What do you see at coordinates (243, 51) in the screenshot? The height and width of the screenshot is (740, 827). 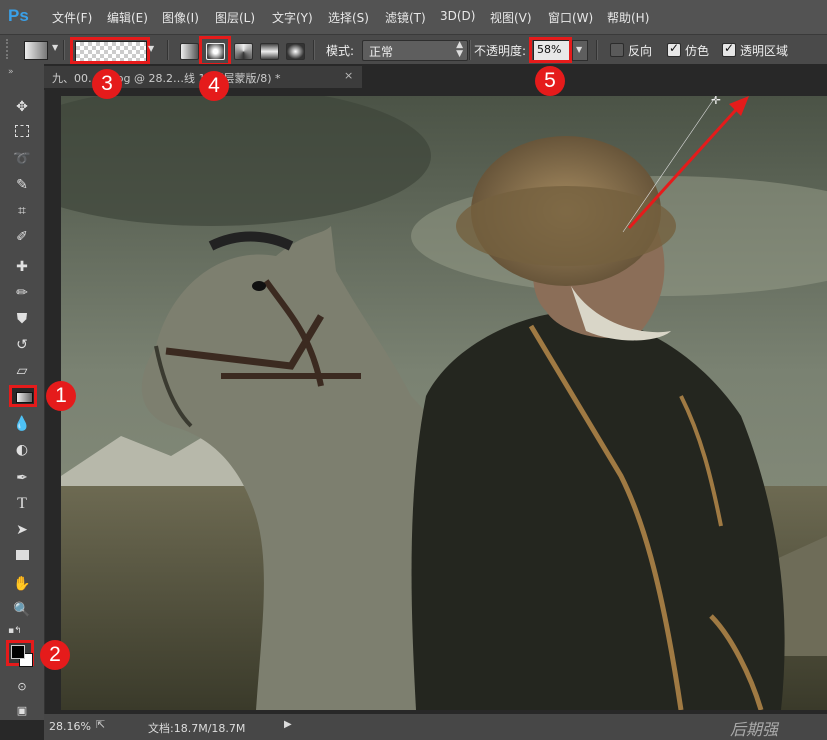 I see `angle-gradient-icon` at bounding box center [243, 51].